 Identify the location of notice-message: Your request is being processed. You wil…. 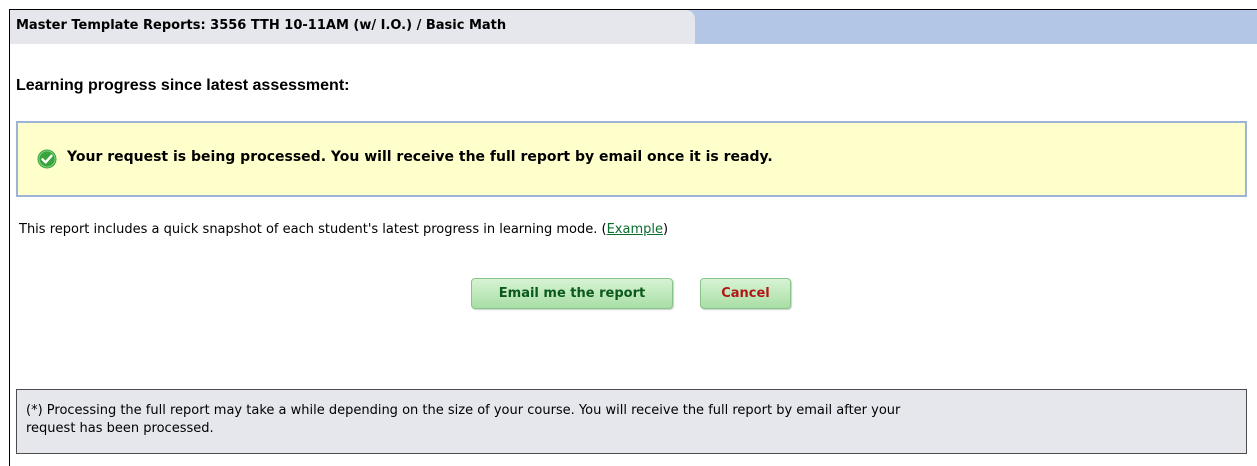
(420, 157).